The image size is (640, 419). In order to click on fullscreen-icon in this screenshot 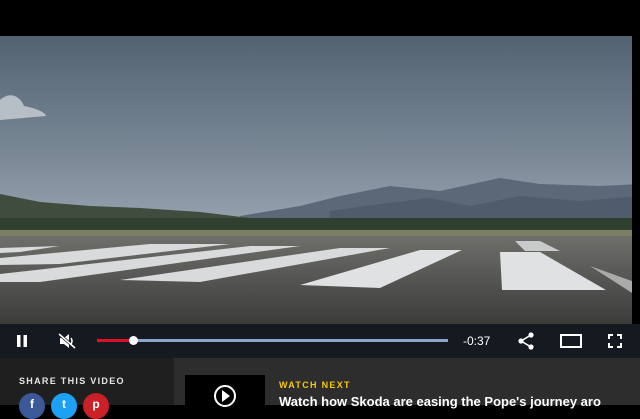, I will do `click(615, 341)`.